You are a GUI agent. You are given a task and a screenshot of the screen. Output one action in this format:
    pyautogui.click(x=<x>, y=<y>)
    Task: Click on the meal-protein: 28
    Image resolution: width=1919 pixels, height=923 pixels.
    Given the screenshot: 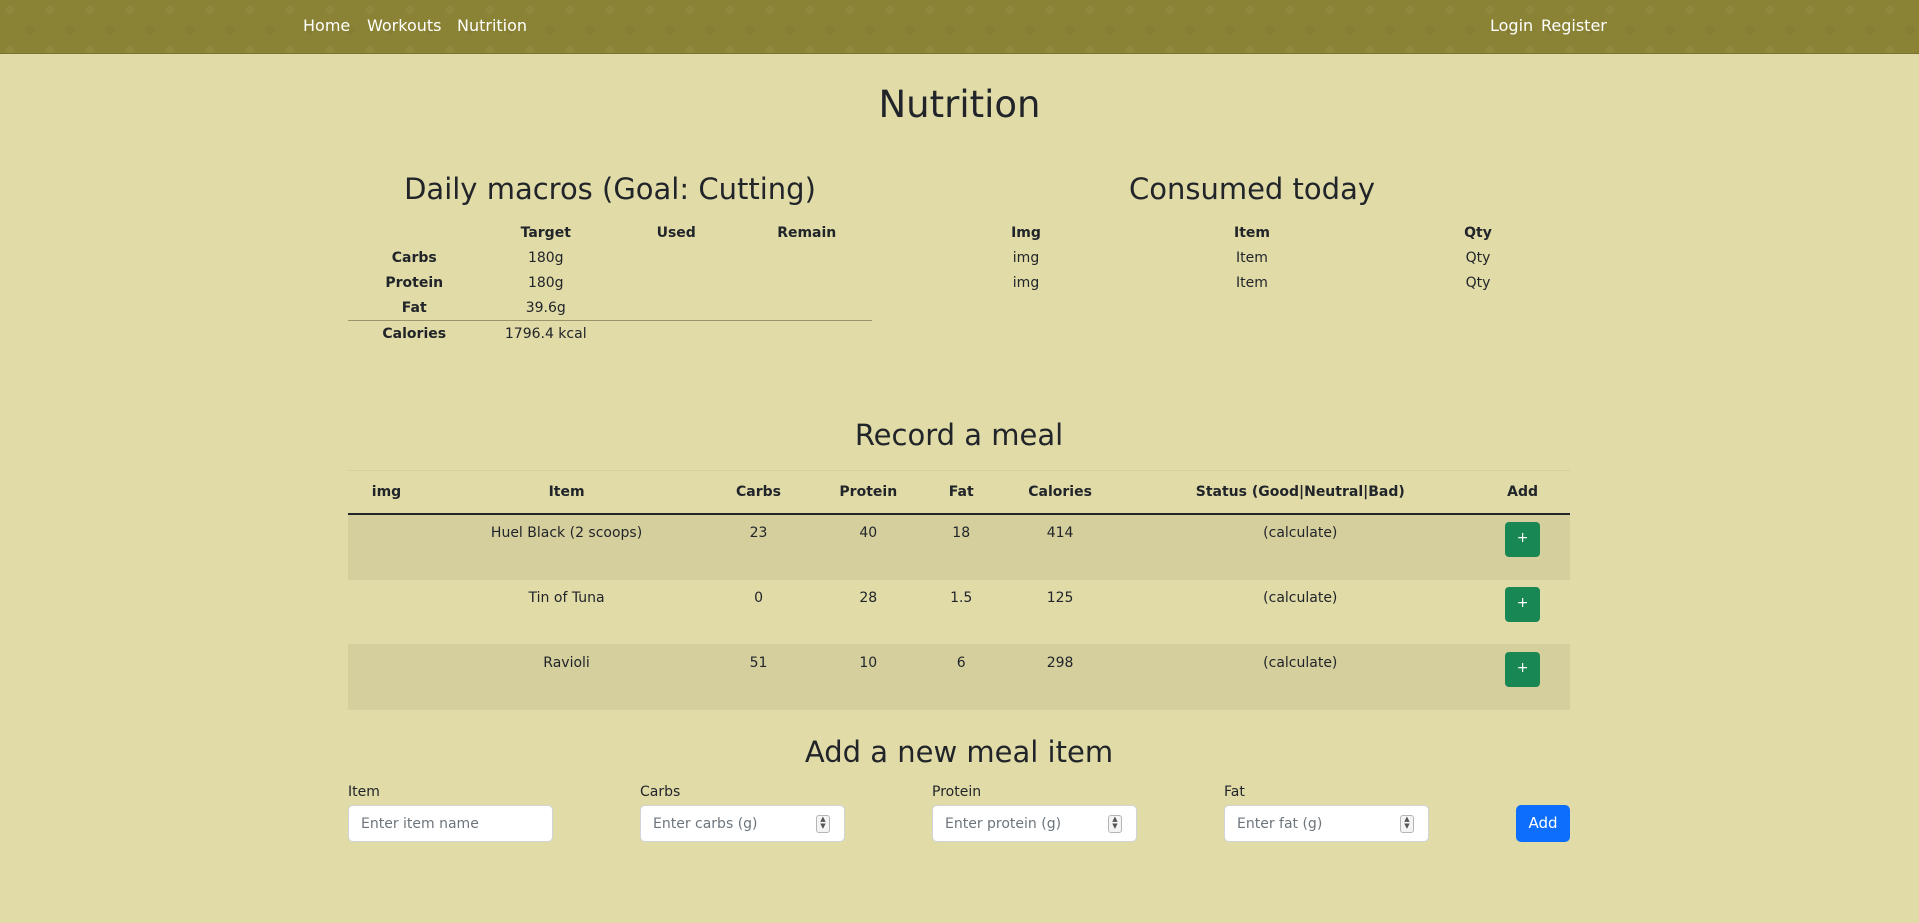 What is the action you would take?
    pyautogui.click(x=868, y=612)
    